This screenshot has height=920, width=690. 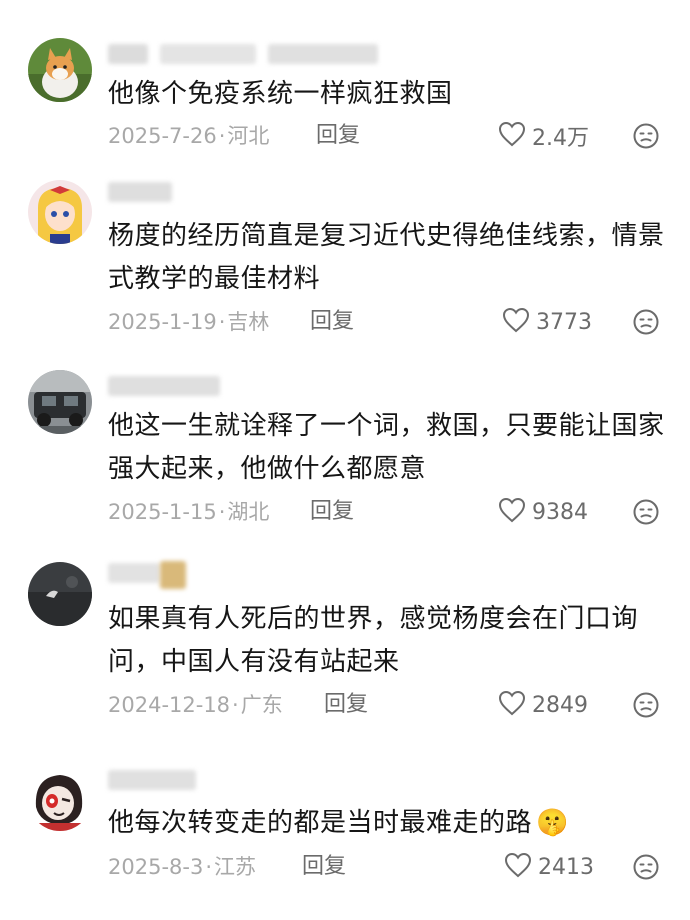 I want to click on comment-meta: 2025-8-3·江苏, so click(x=182, y=867).